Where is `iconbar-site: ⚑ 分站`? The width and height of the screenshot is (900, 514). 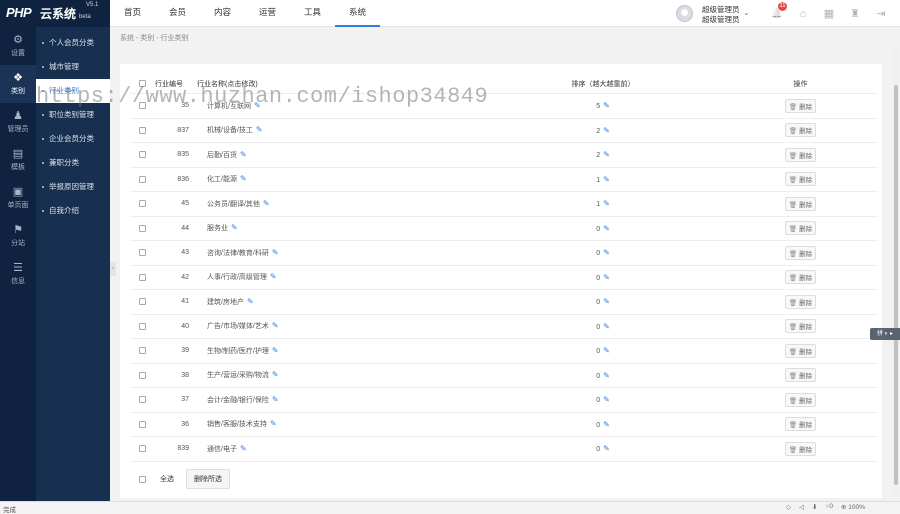 iconbar-site: ⚑ 分站 is located at coordinates (18, 236).